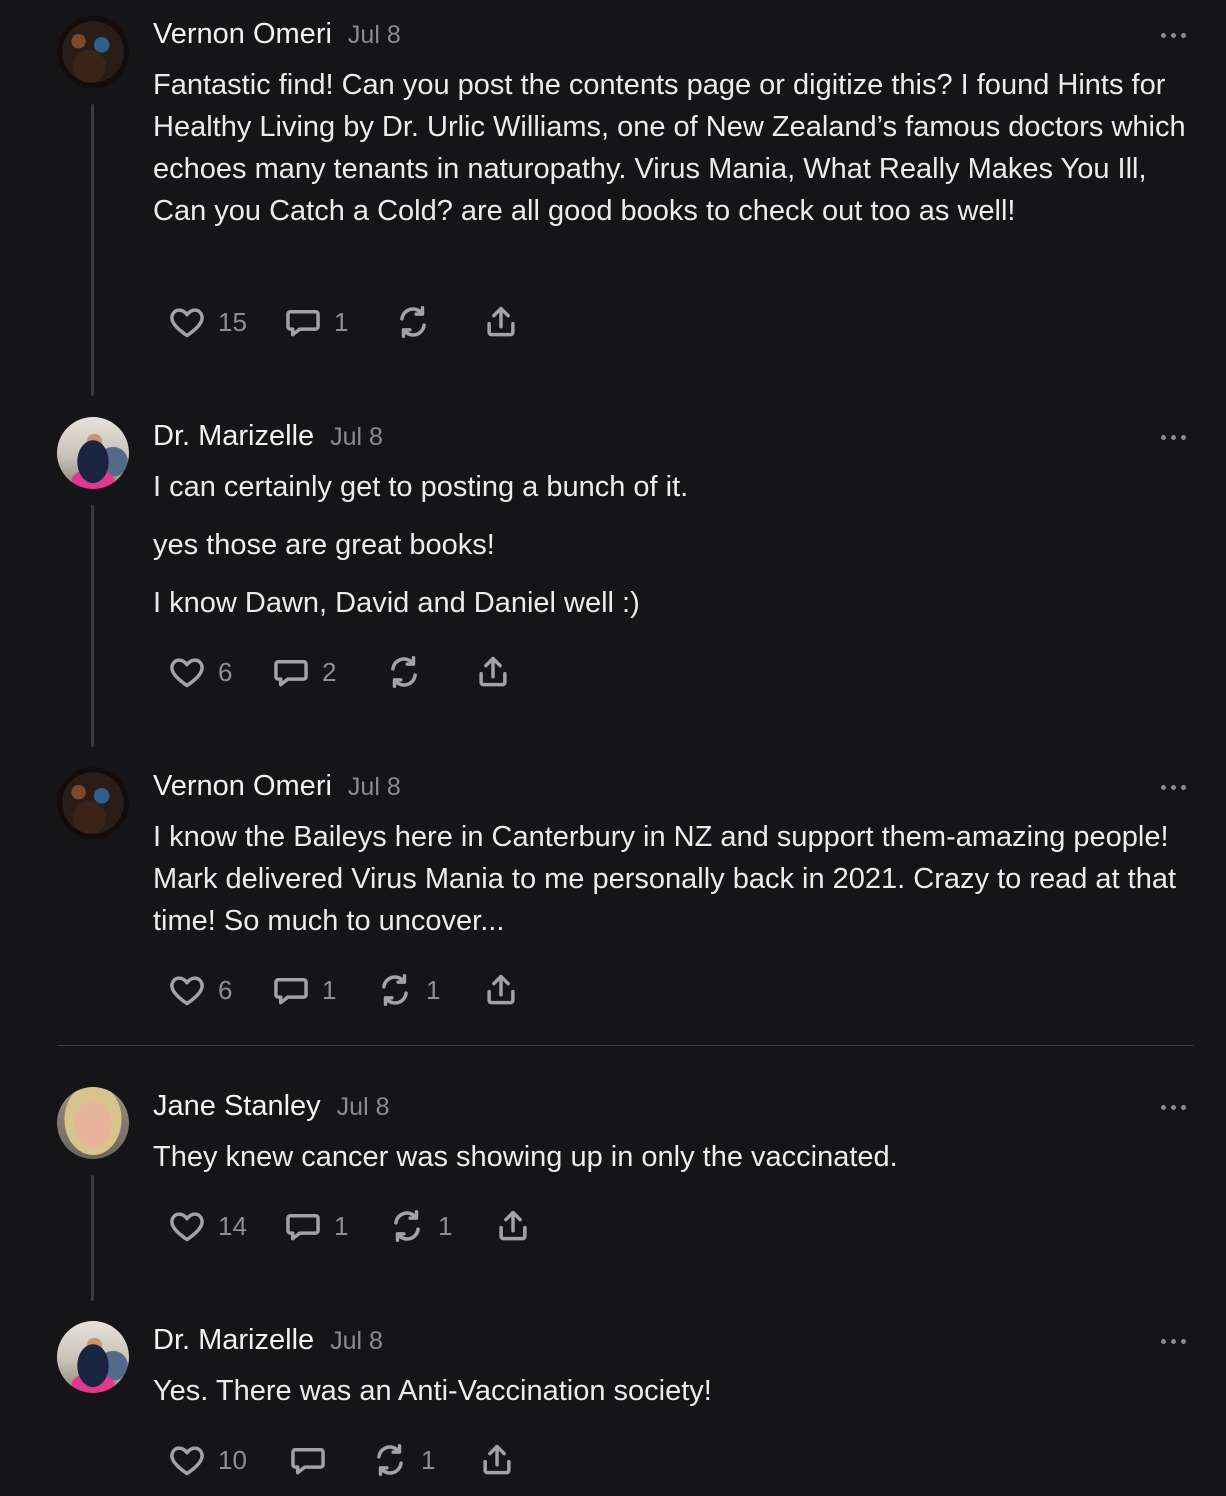 The image size is (1226, 1496). I want to click on like-count: 15, so click(232, 321).